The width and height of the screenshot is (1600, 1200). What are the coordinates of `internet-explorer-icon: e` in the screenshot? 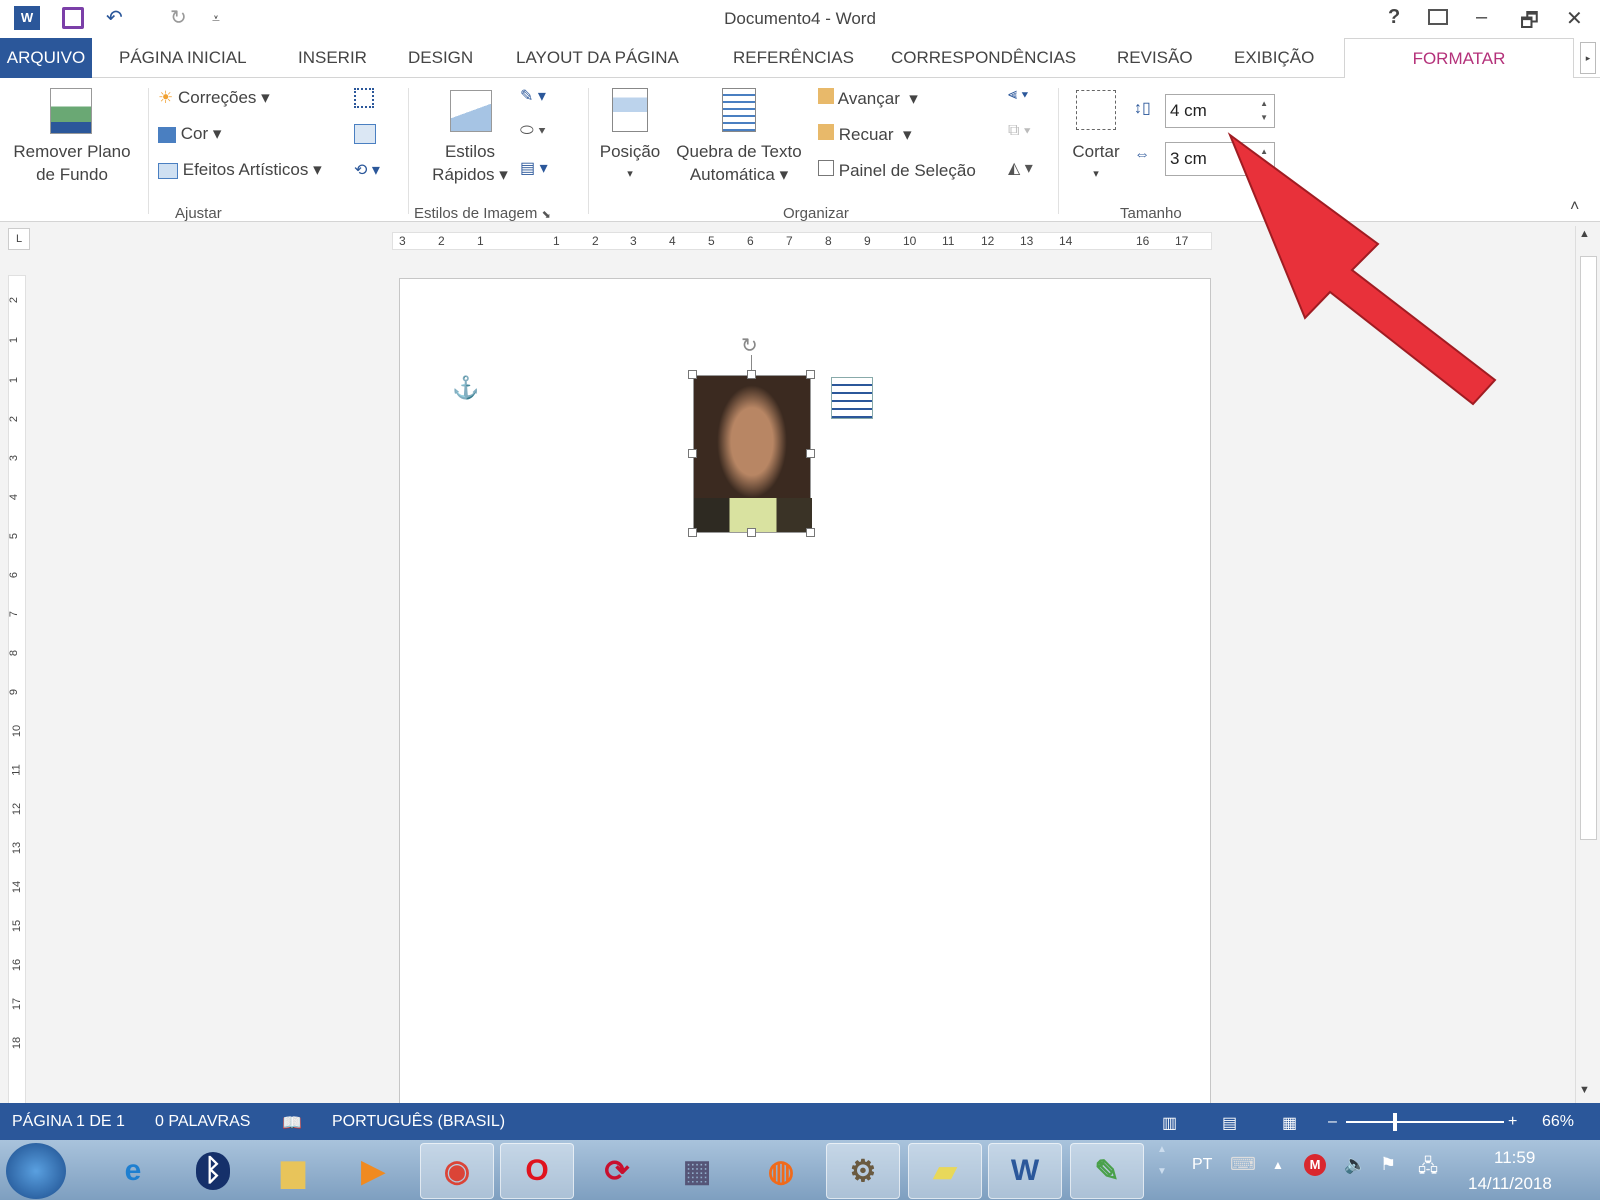 It's located at (133, 1171).